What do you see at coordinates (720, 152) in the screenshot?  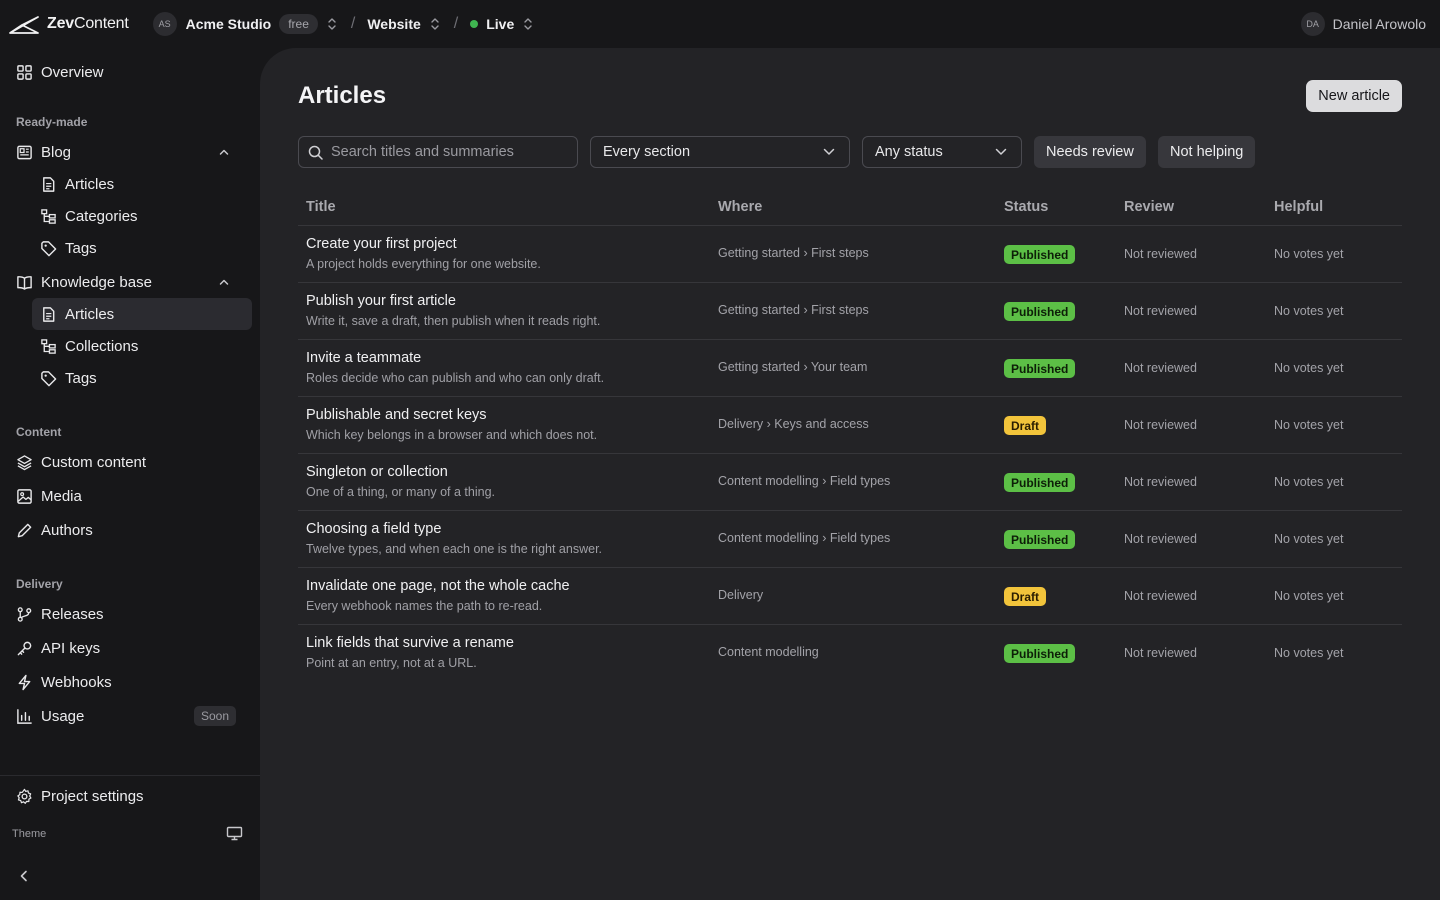 I see `section-filter-select: Every section` at bounding box center [720, 152].